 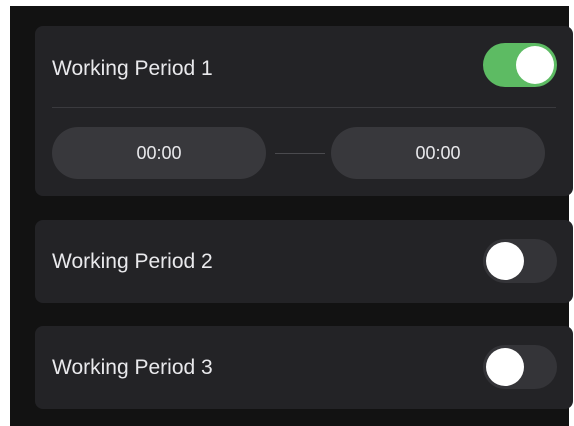 What do you see at coordinates (304, 107) in the screenshot?
I see `divider` at bounding box center [304, 107].